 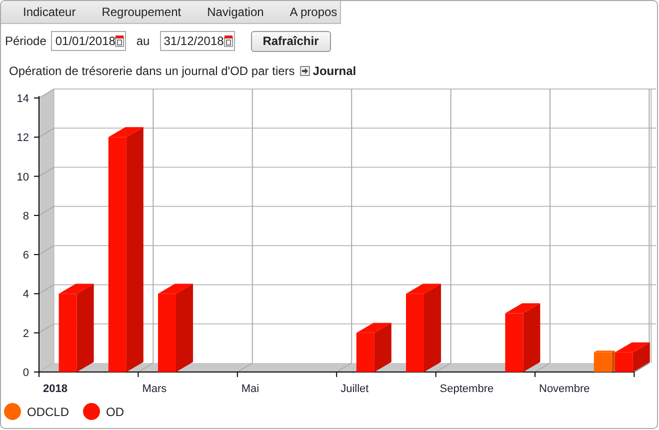 What do you see at coordinates (25, 256) in the screenshot?
I see `axis-label: 6` at bounding box center [25, 256].